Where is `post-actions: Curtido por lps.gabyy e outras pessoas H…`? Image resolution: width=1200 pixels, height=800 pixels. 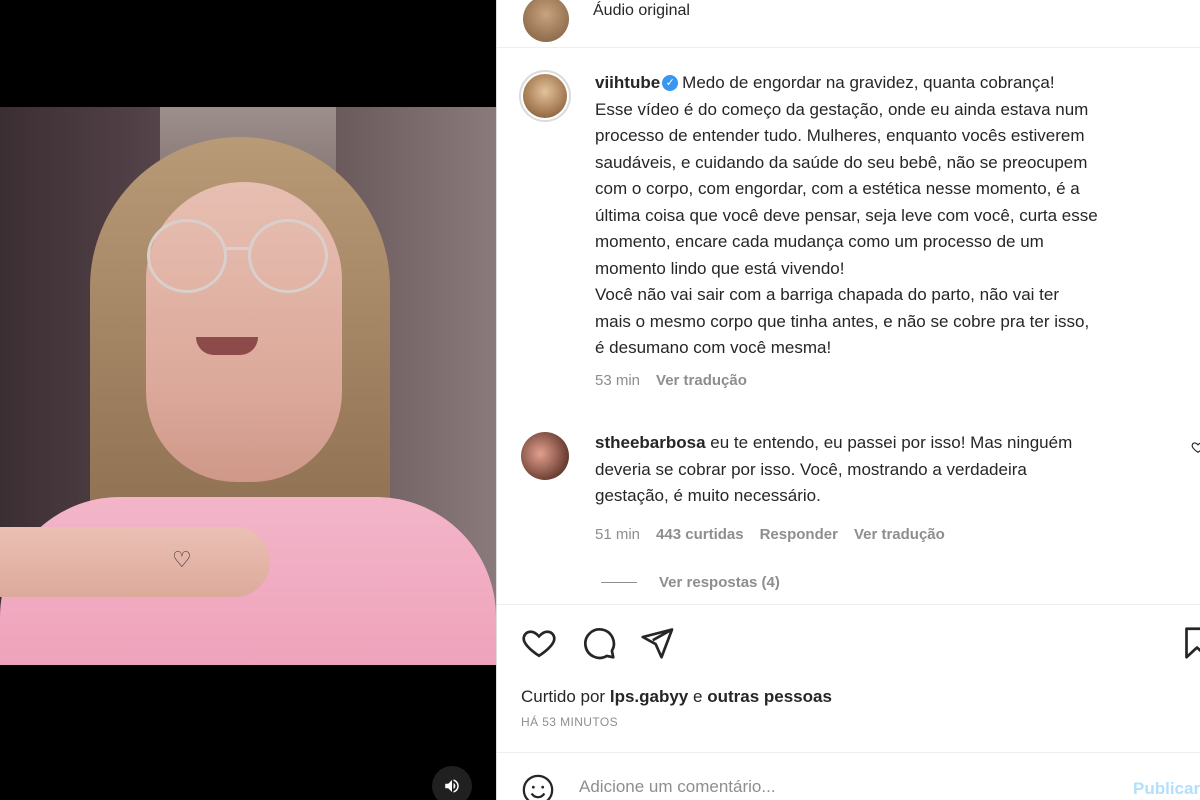
post-actions: Curtido por lps.gabyy e outras pessoas H… is located at coordinates (848, 679).